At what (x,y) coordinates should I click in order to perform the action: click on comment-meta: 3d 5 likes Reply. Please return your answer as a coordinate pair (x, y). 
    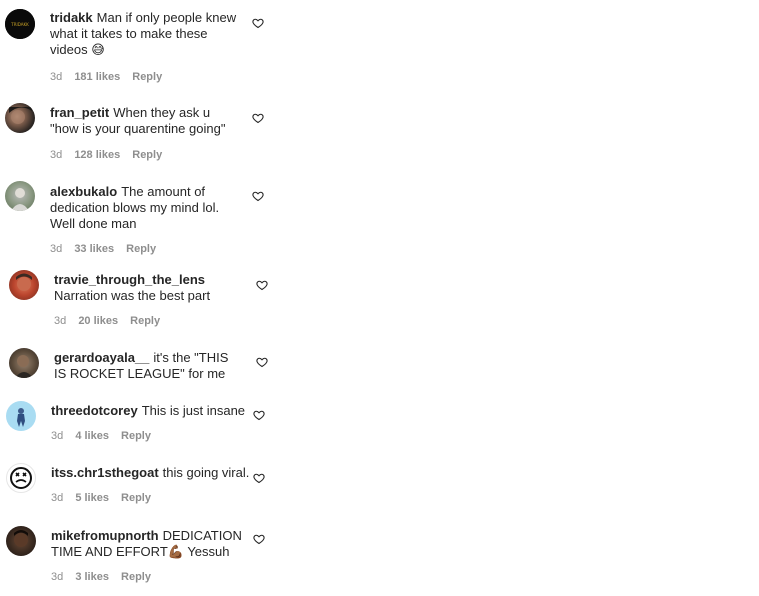
    Looking at the image, I should click on (105, 498).